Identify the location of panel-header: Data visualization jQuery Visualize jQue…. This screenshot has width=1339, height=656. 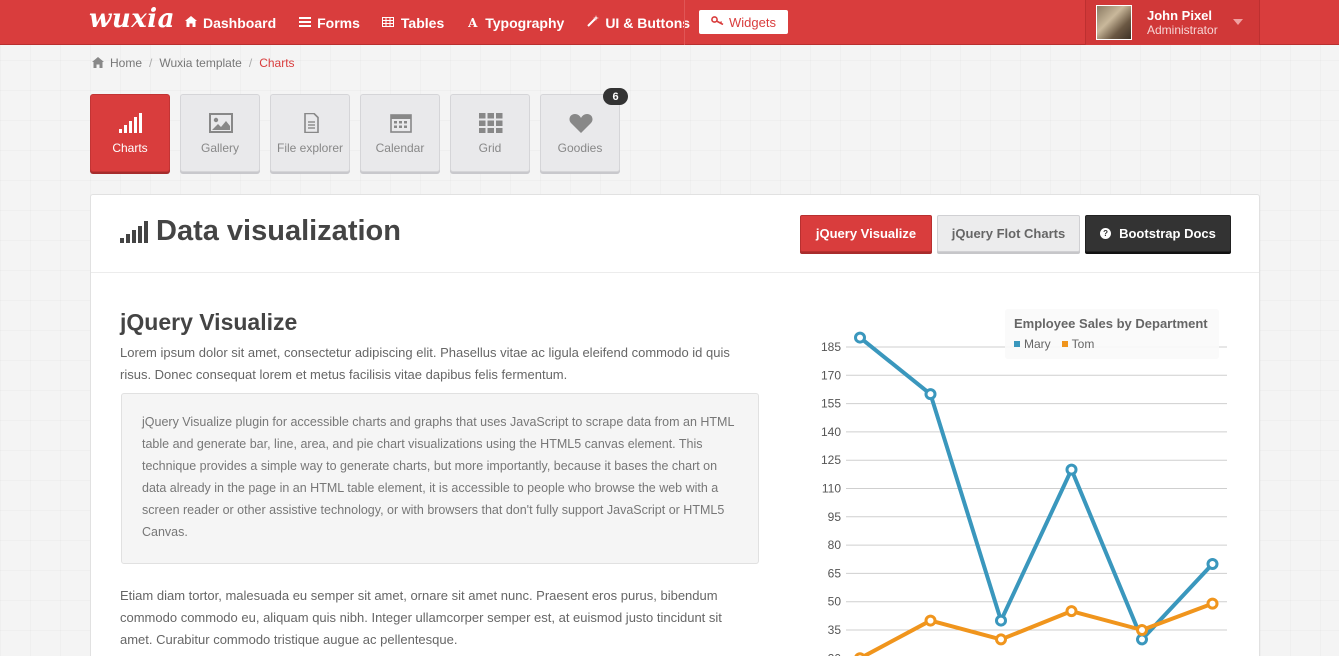
(675, 234).